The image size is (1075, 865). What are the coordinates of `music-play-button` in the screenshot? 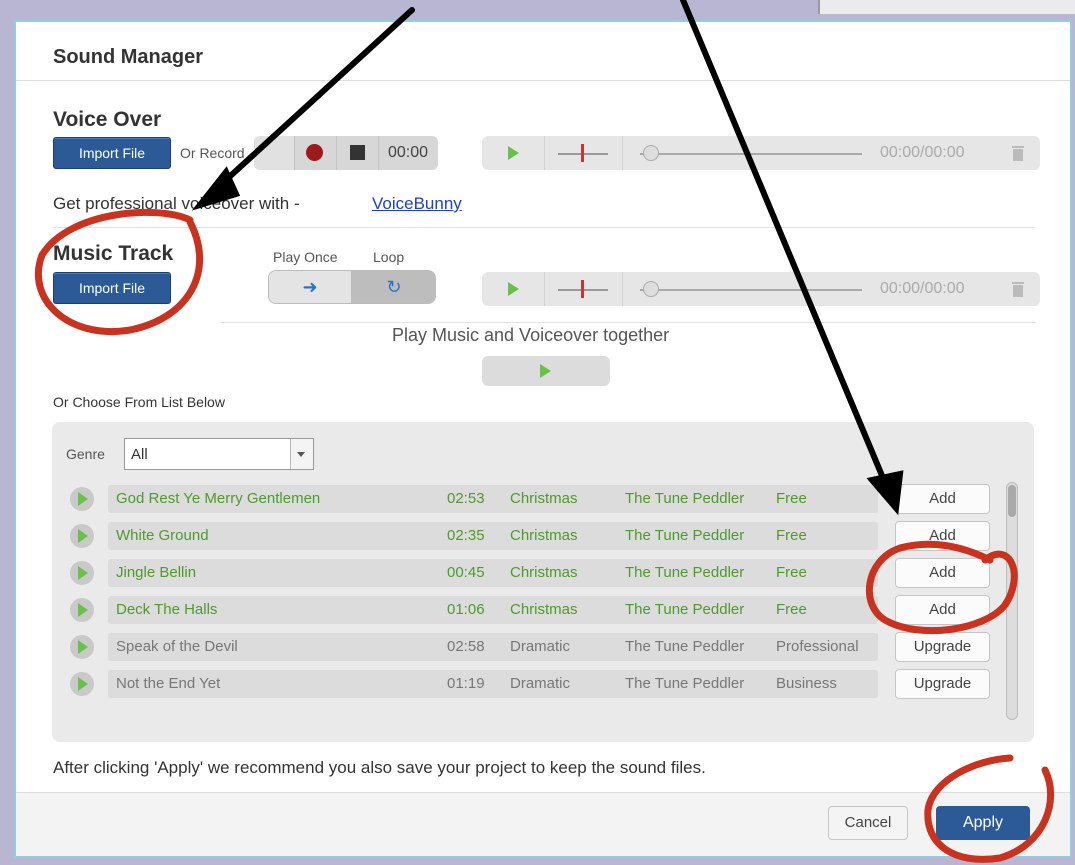 It's located at (513, 289).